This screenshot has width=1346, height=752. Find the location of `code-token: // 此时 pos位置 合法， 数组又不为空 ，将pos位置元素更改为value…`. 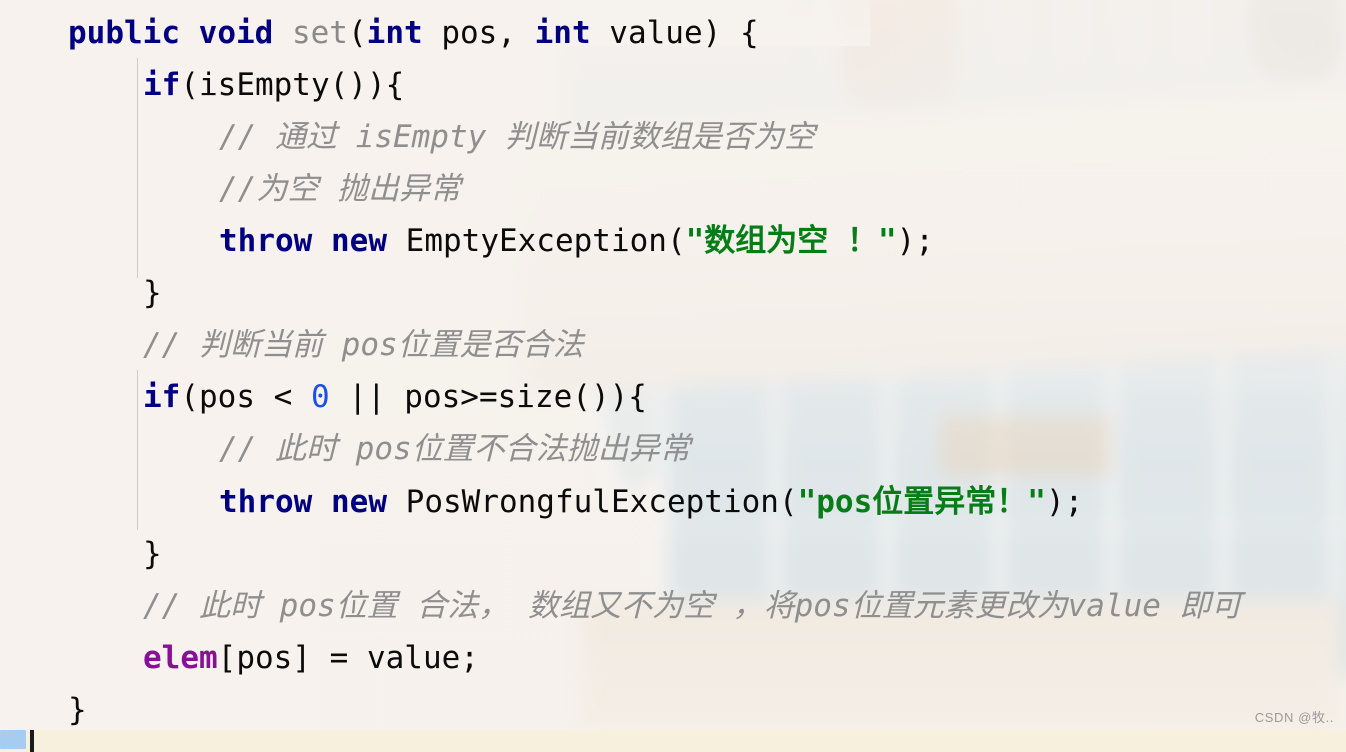

code-token: // 此时 pos位置 合法， 数组又不为空 ，将pos位置元素更改为value… is located at coordinates (692, 606).